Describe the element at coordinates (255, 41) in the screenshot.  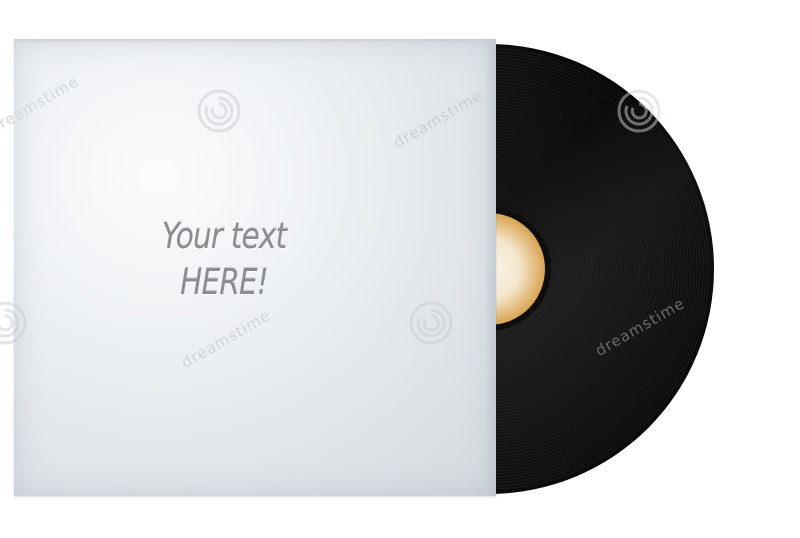
I see `sleeve-top-edge` at that location.